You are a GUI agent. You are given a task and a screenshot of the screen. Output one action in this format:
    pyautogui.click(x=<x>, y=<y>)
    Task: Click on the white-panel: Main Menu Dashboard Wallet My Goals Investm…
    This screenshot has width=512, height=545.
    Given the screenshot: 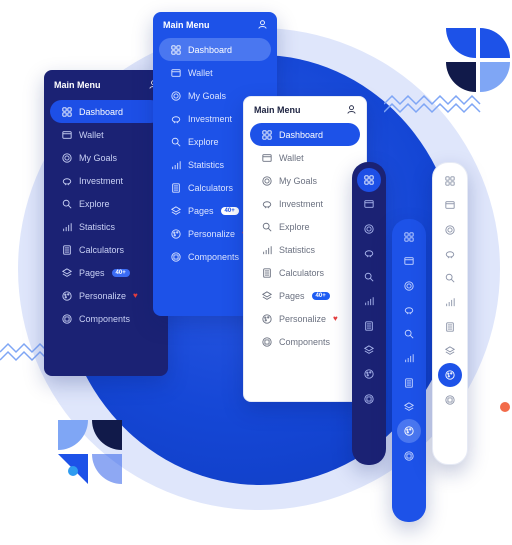 What is the action you would take?
    pyautogui.click(x=305, y=249)
    